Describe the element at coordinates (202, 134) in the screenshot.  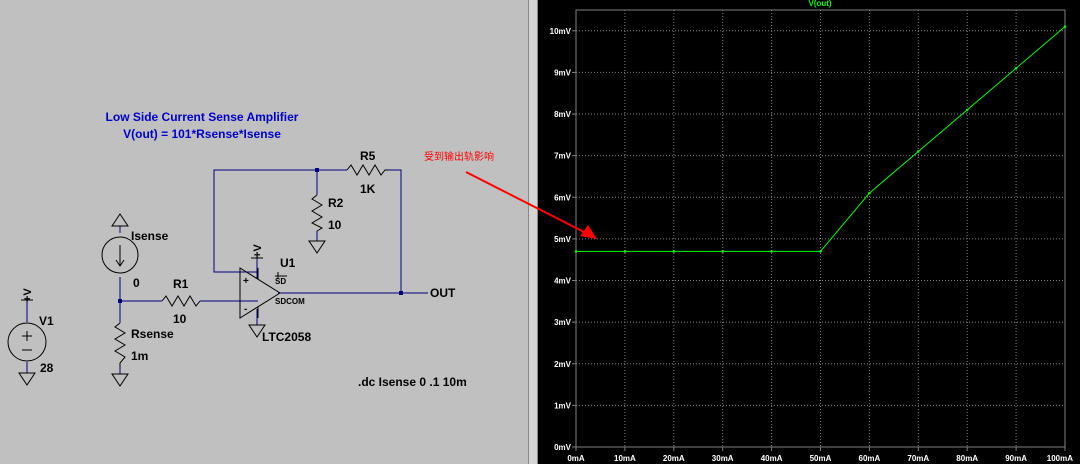
I see `schematic-title-line2: V(out) = 101*Rsense*Isense` at that location.